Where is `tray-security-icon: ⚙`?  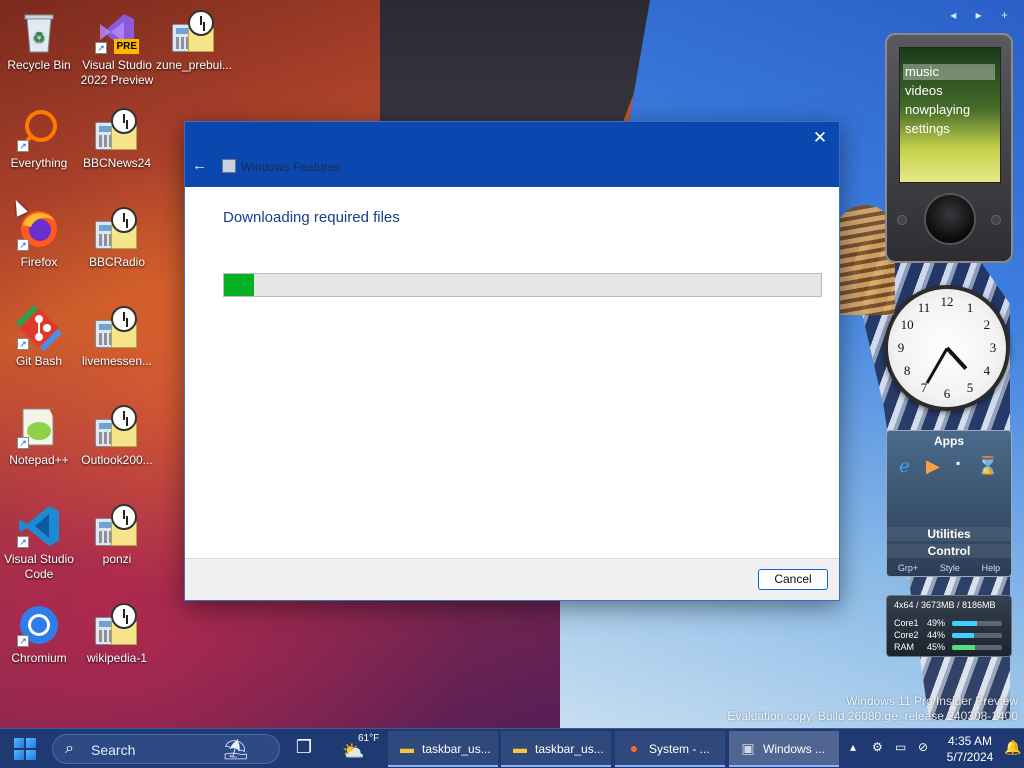 tray-security-icon: ⚙ is located at coordinates (877, 747).